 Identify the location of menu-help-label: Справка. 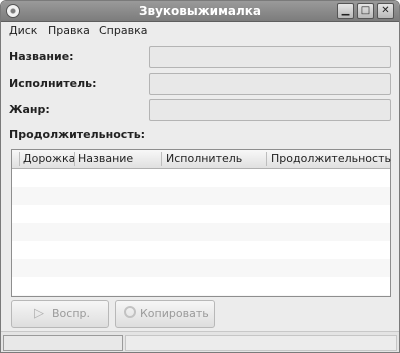
(123, 30).